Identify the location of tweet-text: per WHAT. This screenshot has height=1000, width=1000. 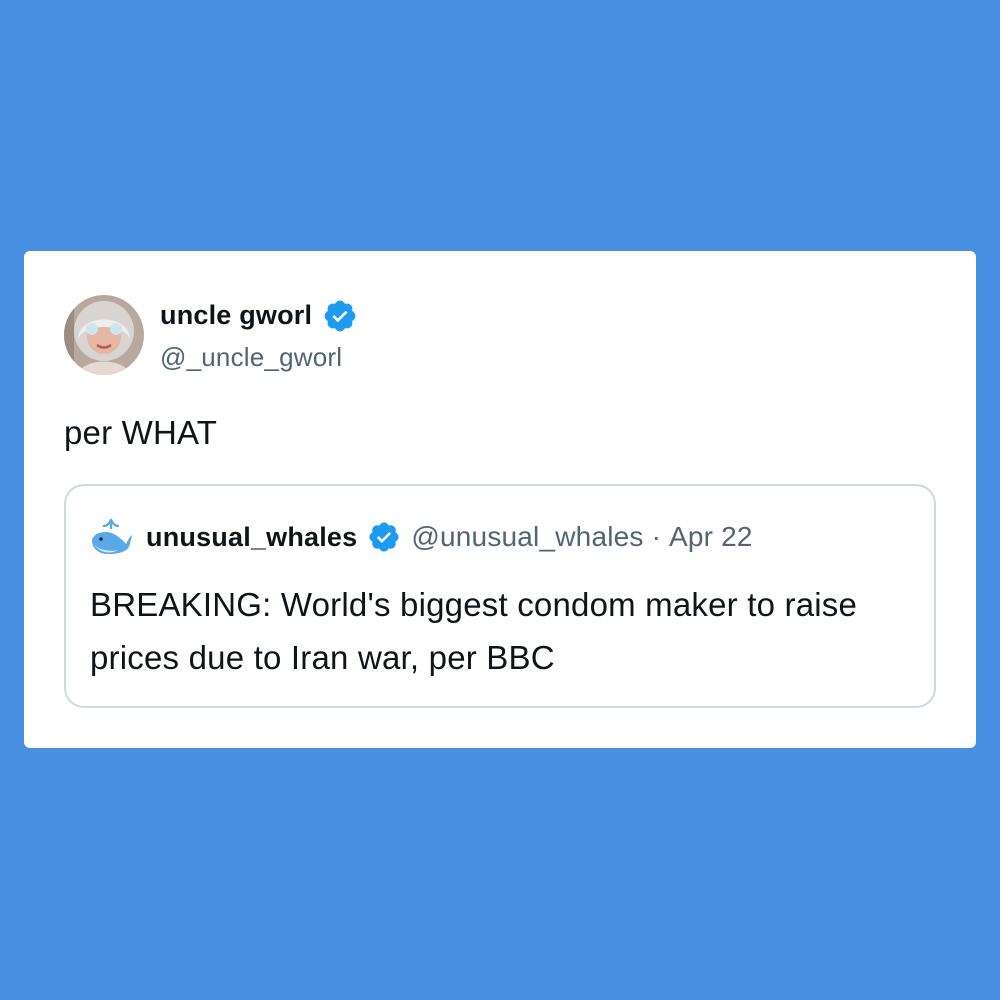
(141, 432).